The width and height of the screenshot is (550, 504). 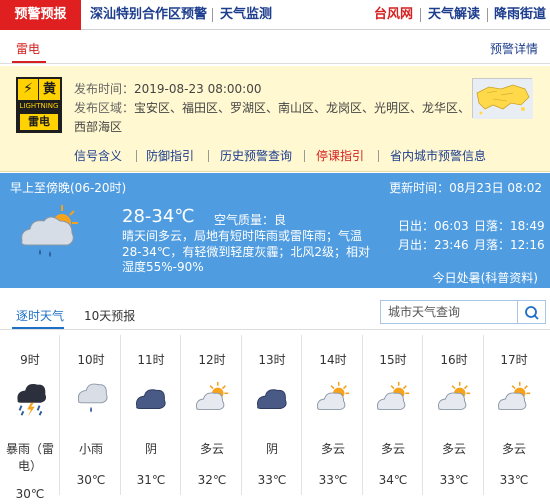 I want to click on moonrise: 月出：23:46, so click(x=433, y=245).